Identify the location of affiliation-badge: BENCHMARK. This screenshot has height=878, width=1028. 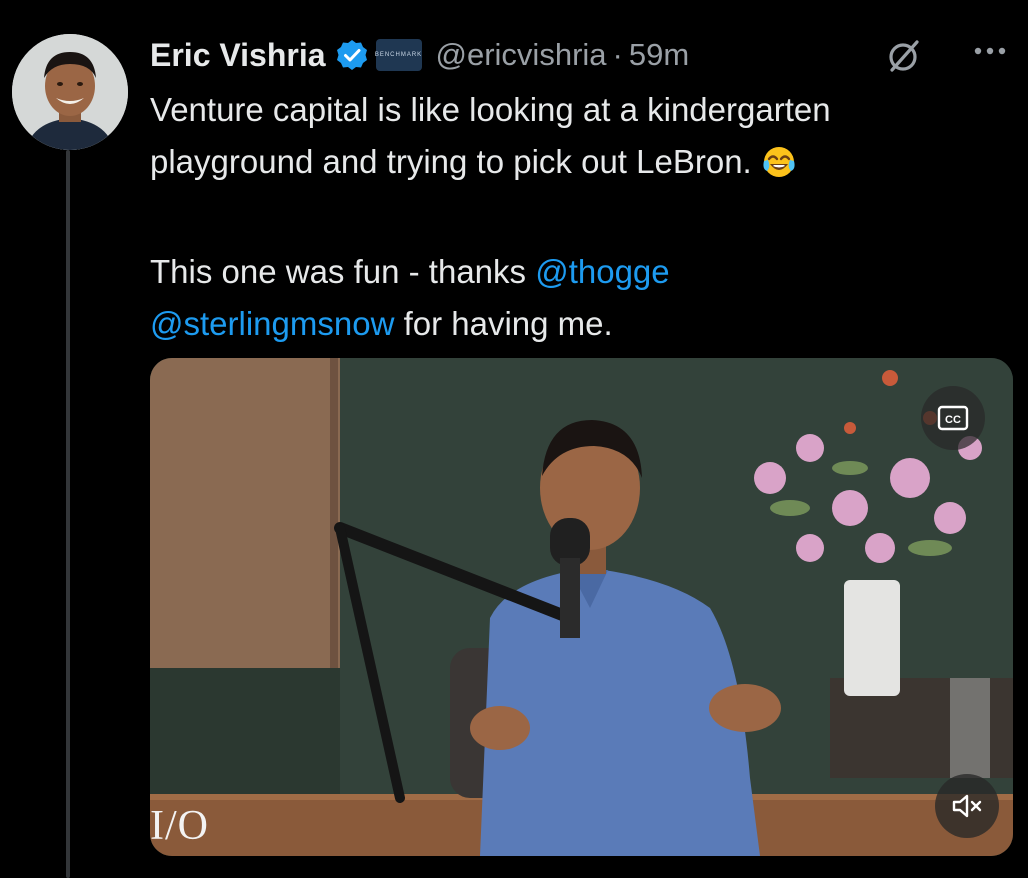
(398, 55).